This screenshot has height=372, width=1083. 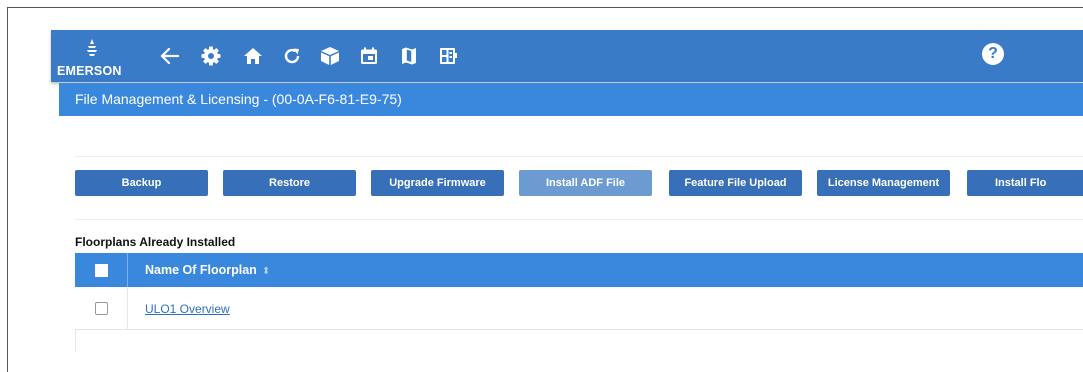 I want to click on top-navigation-bar: EMERSON ?, so click(x=567, y=56).